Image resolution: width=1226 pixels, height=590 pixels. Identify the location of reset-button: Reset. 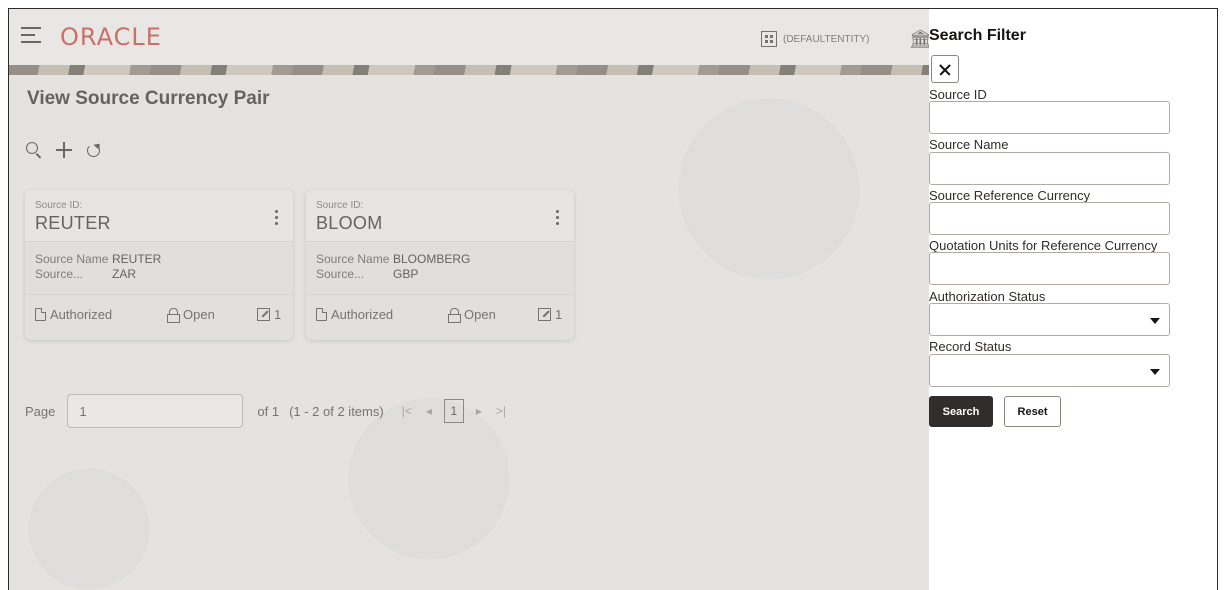
(1032, 411).